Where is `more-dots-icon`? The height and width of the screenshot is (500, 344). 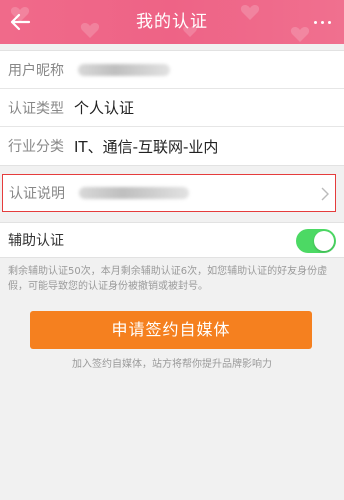 more-dots-icon is located at coordinates (315, 22).